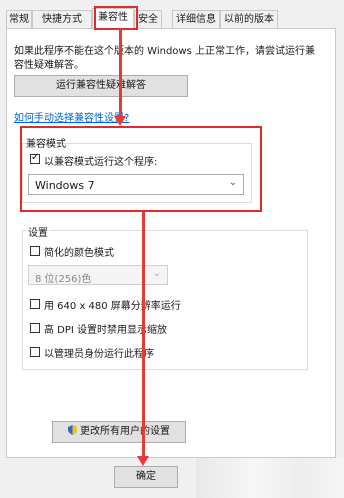 The height and width of the screenshot is (498, 344). I want to click on color-depth-select: 8 位(256)色 ⌄, so click(98, 275).